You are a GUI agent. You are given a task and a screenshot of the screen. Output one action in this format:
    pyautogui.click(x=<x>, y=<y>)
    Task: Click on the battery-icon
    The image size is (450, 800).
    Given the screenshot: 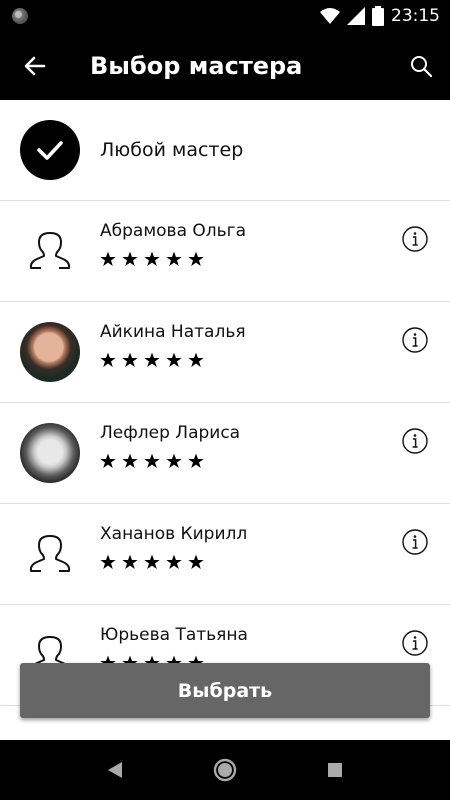 What is the action you would take?
    pyautogui.click(x=378, y=16)
    